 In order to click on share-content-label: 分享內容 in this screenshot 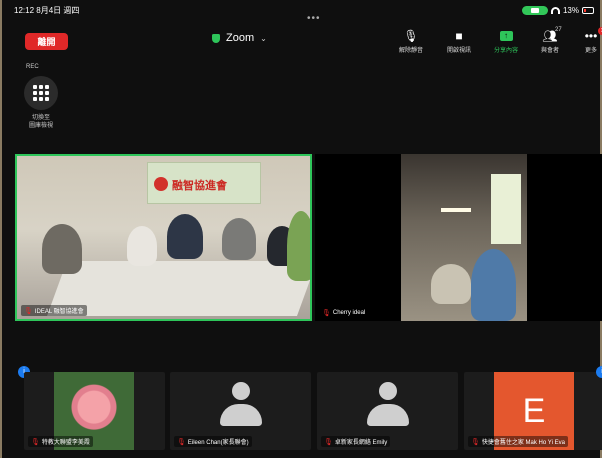, I will do `click(505, 51)`.